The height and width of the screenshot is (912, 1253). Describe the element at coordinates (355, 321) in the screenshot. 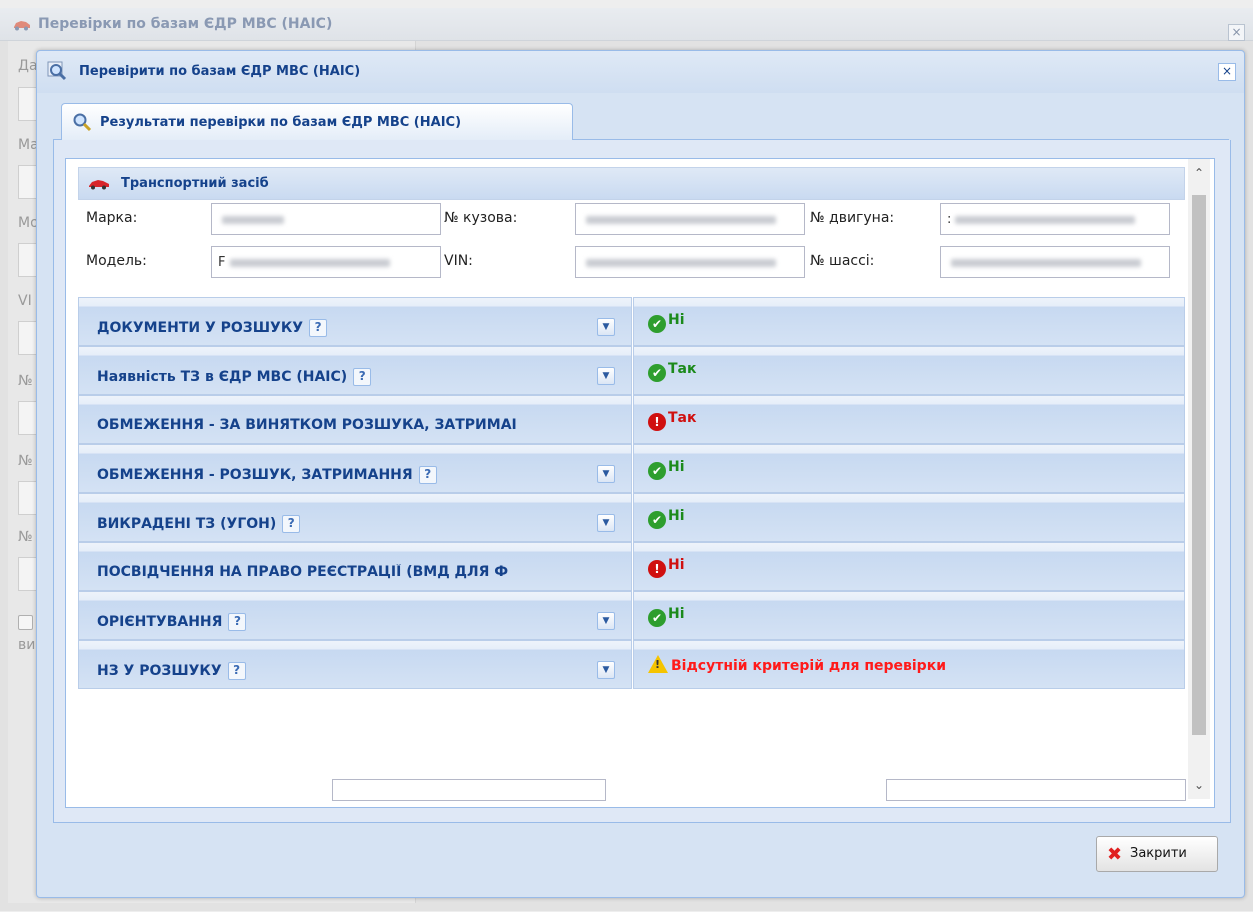

I see `check-title-cell: ДОКУМЕНТИ У РОЗШУКУ? ▼` at that location.